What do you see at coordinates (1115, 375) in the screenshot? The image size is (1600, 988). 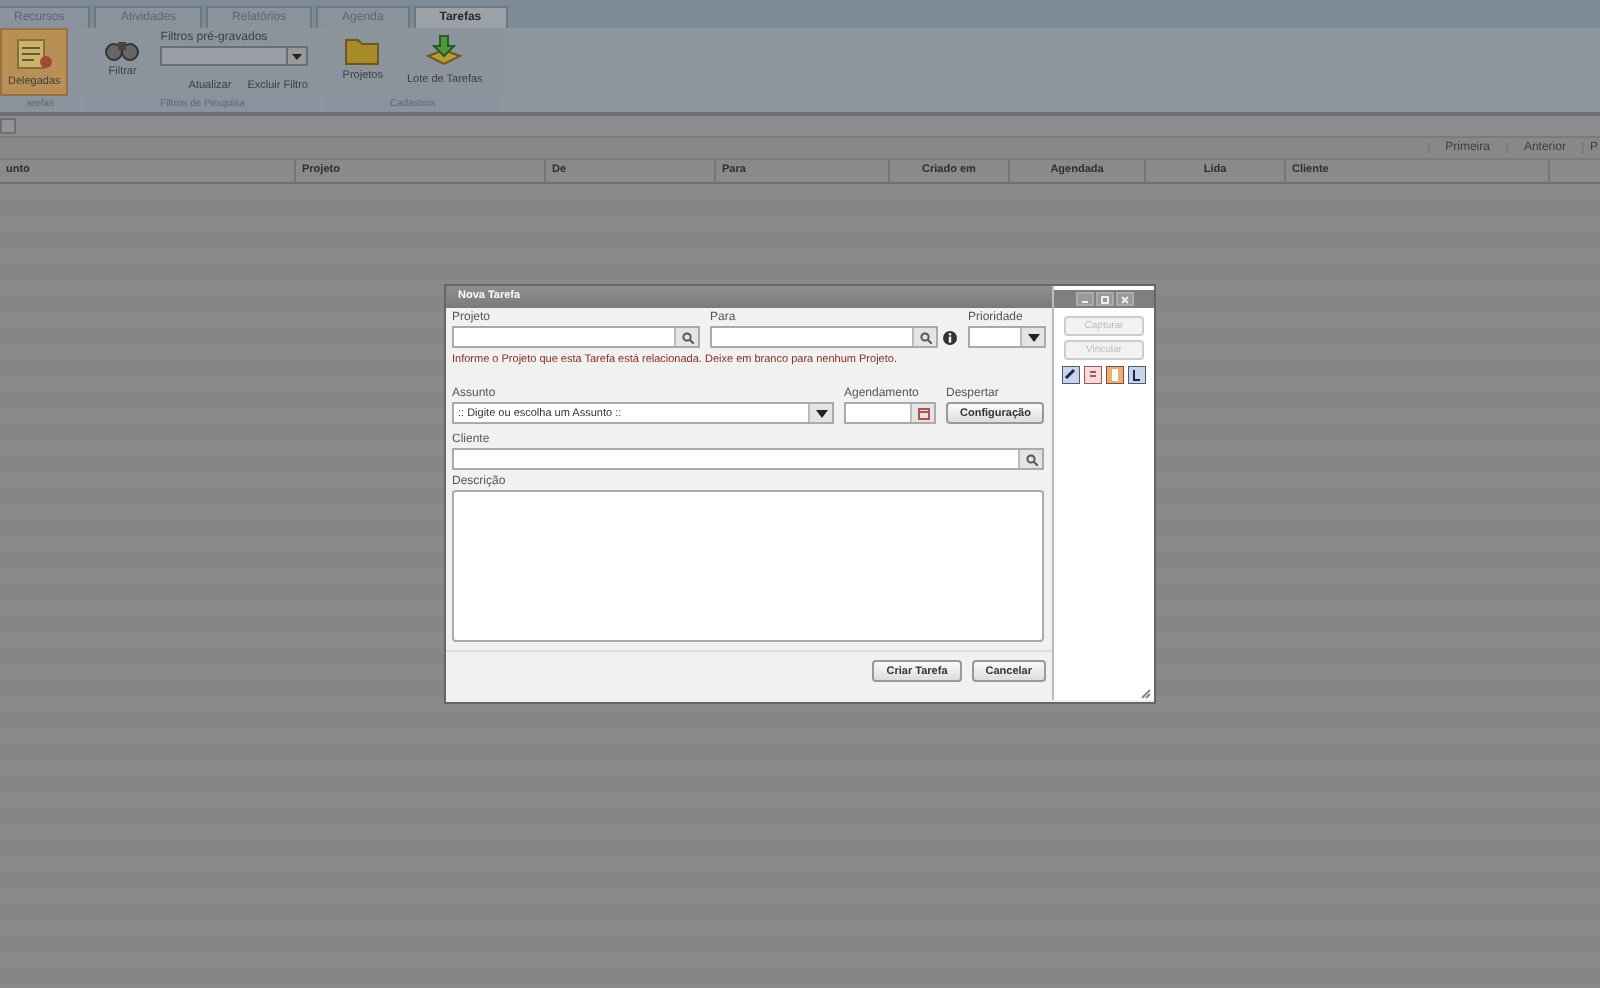 I see `book-icon` at bounding box center [1115, 375].